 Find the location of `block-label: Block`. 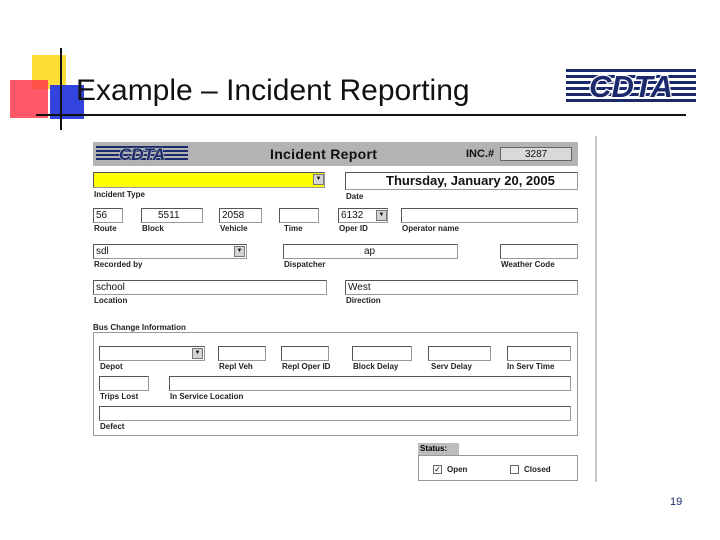

block-label: Block is located at coordinates (153, 228).